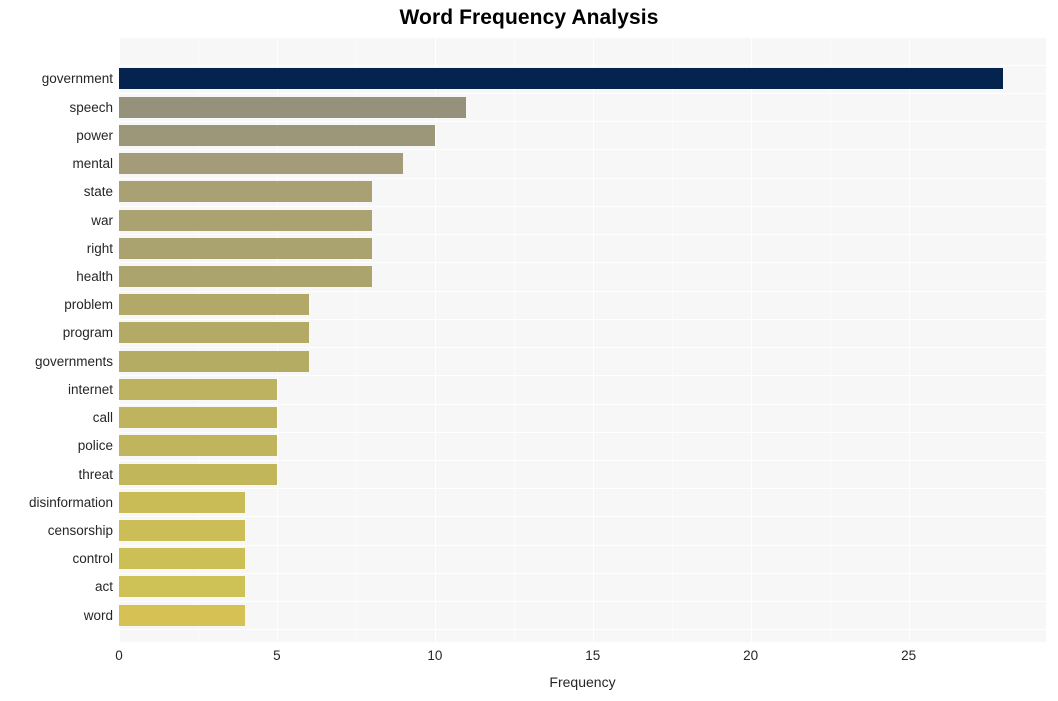 This screenshot has height=701, width=1058. I want to click on y-axis-tick-label: government, so click(77, 79).